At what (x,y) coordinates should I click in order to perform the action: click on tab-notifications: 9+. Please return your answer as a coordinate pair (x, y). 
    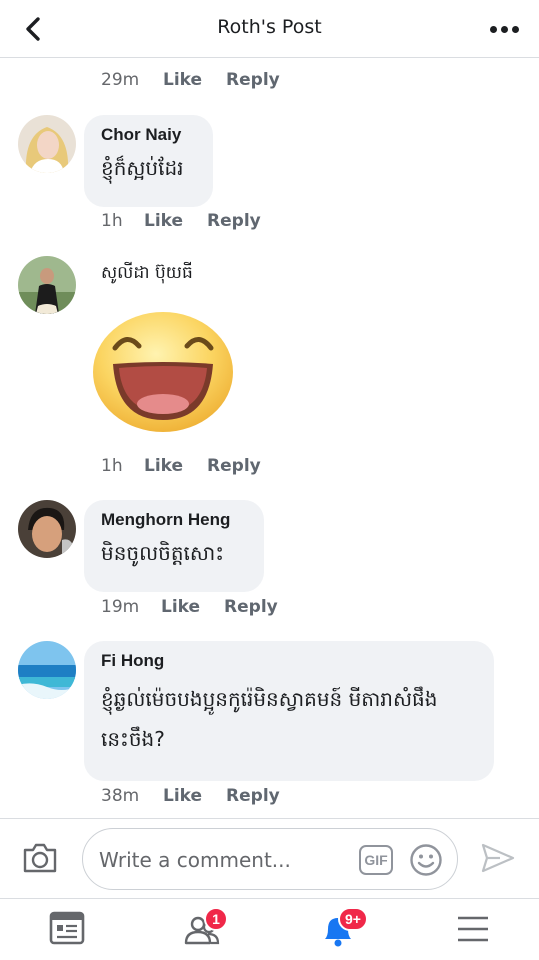
    Looking at the image, I should click on (342, 928).